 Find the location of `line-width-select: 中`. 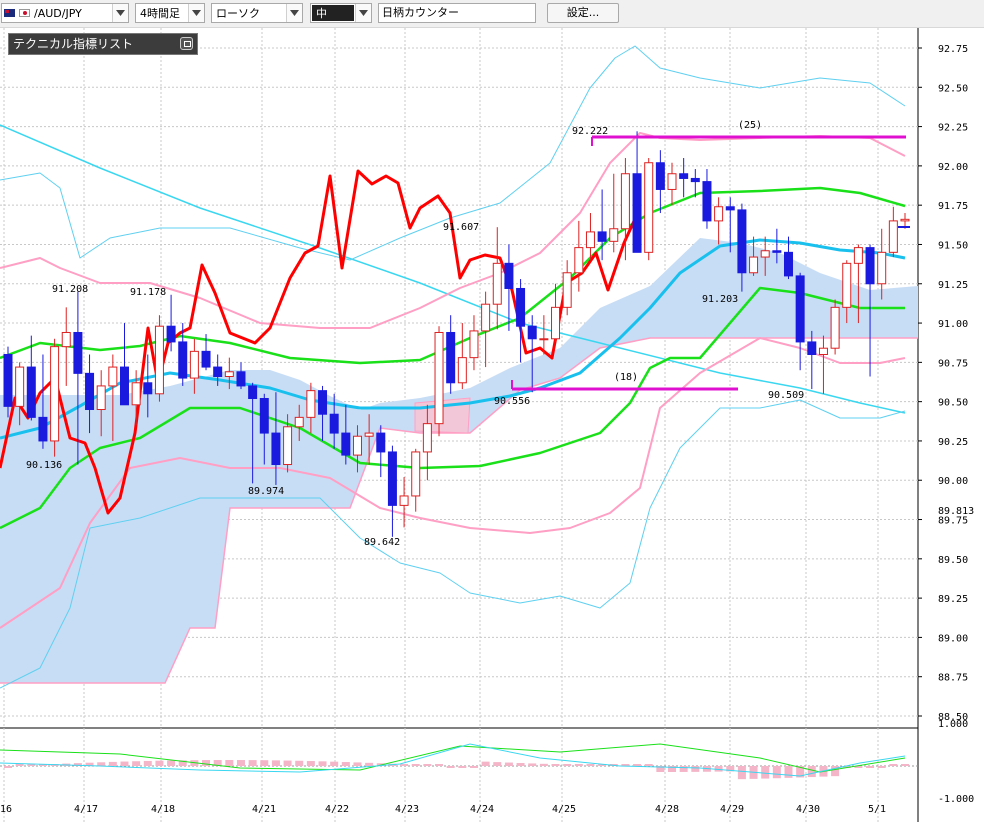

line-width-select: 中 is located at coordinates (341, 13).